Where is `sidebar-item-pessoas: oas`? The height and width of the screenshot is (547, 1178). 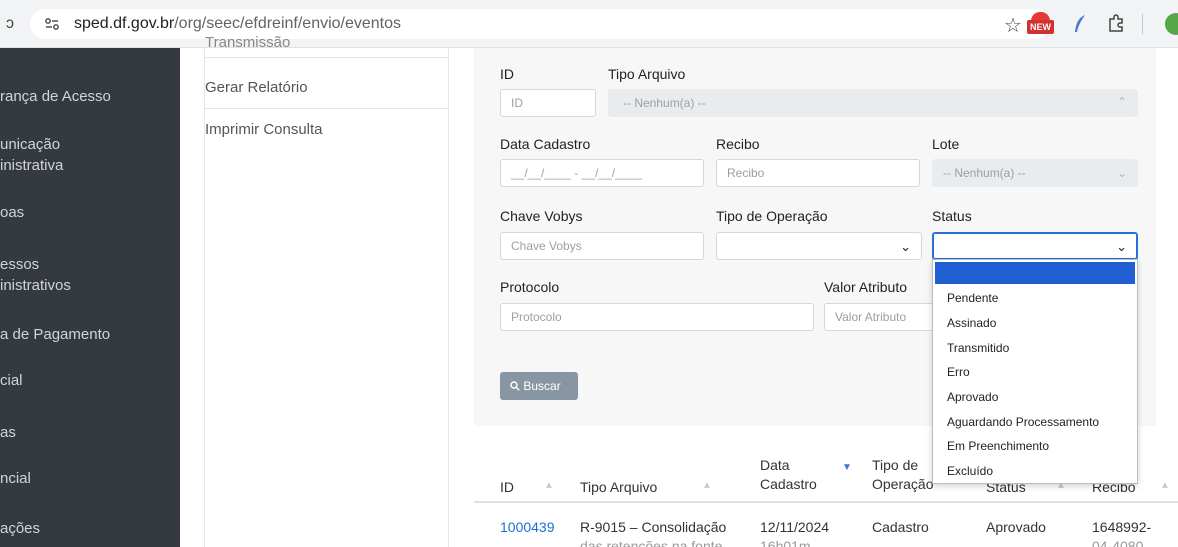 sidebar-item-pessoas: oas is located at coordinates (90, 212).